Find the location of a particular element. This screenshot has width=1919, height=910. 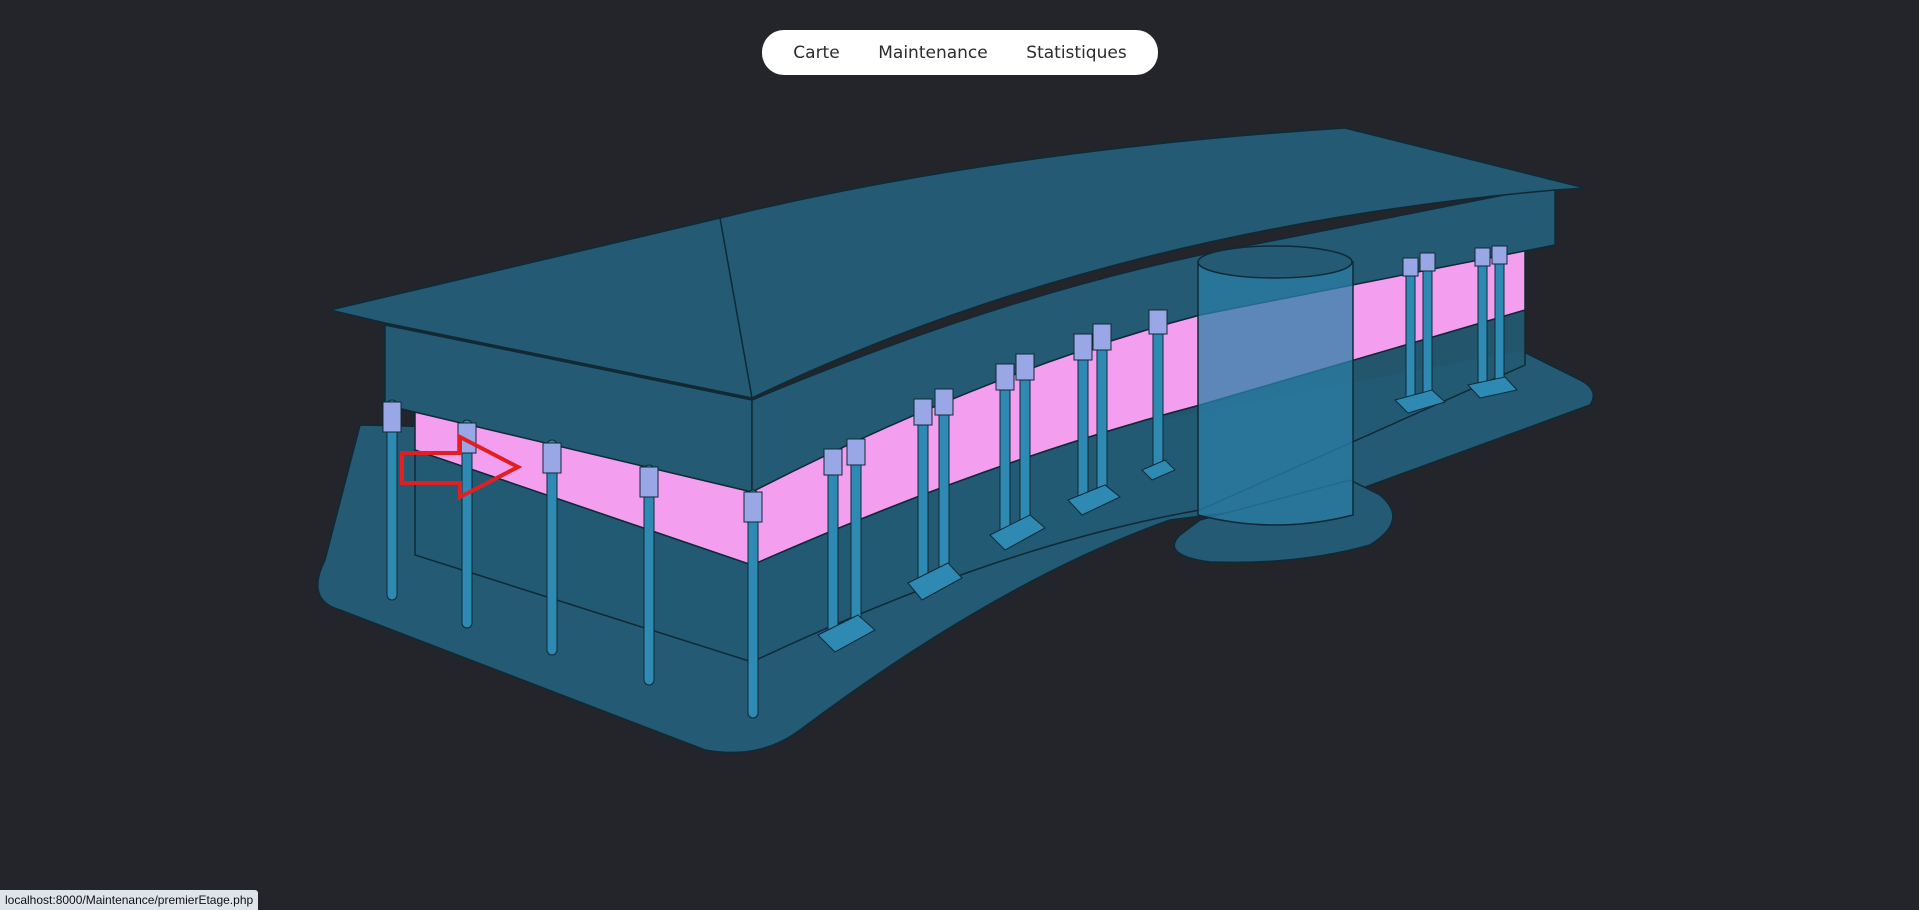

main-nav: Carte Maintenance Statistiques is located at coordinates (960, 52).